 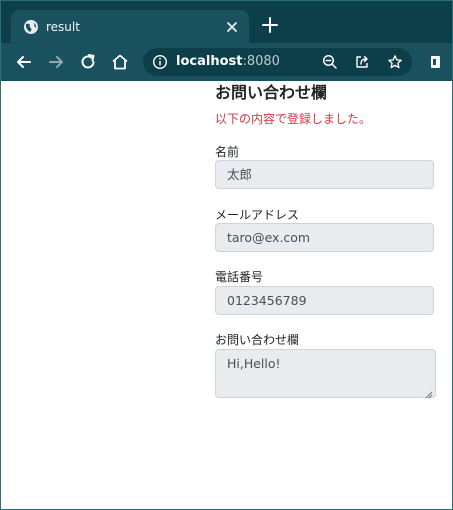 I want to click on share-icon, so click(x=362, y=62).